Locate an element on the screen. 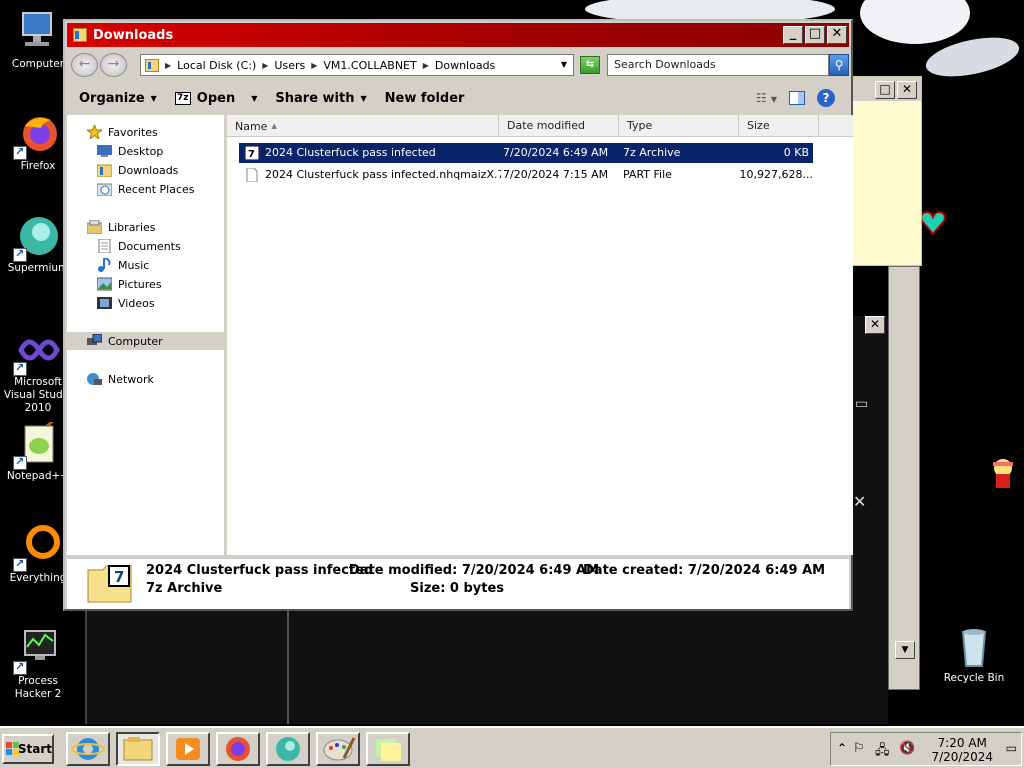  videos-icon is located at coordinates (104, 303).